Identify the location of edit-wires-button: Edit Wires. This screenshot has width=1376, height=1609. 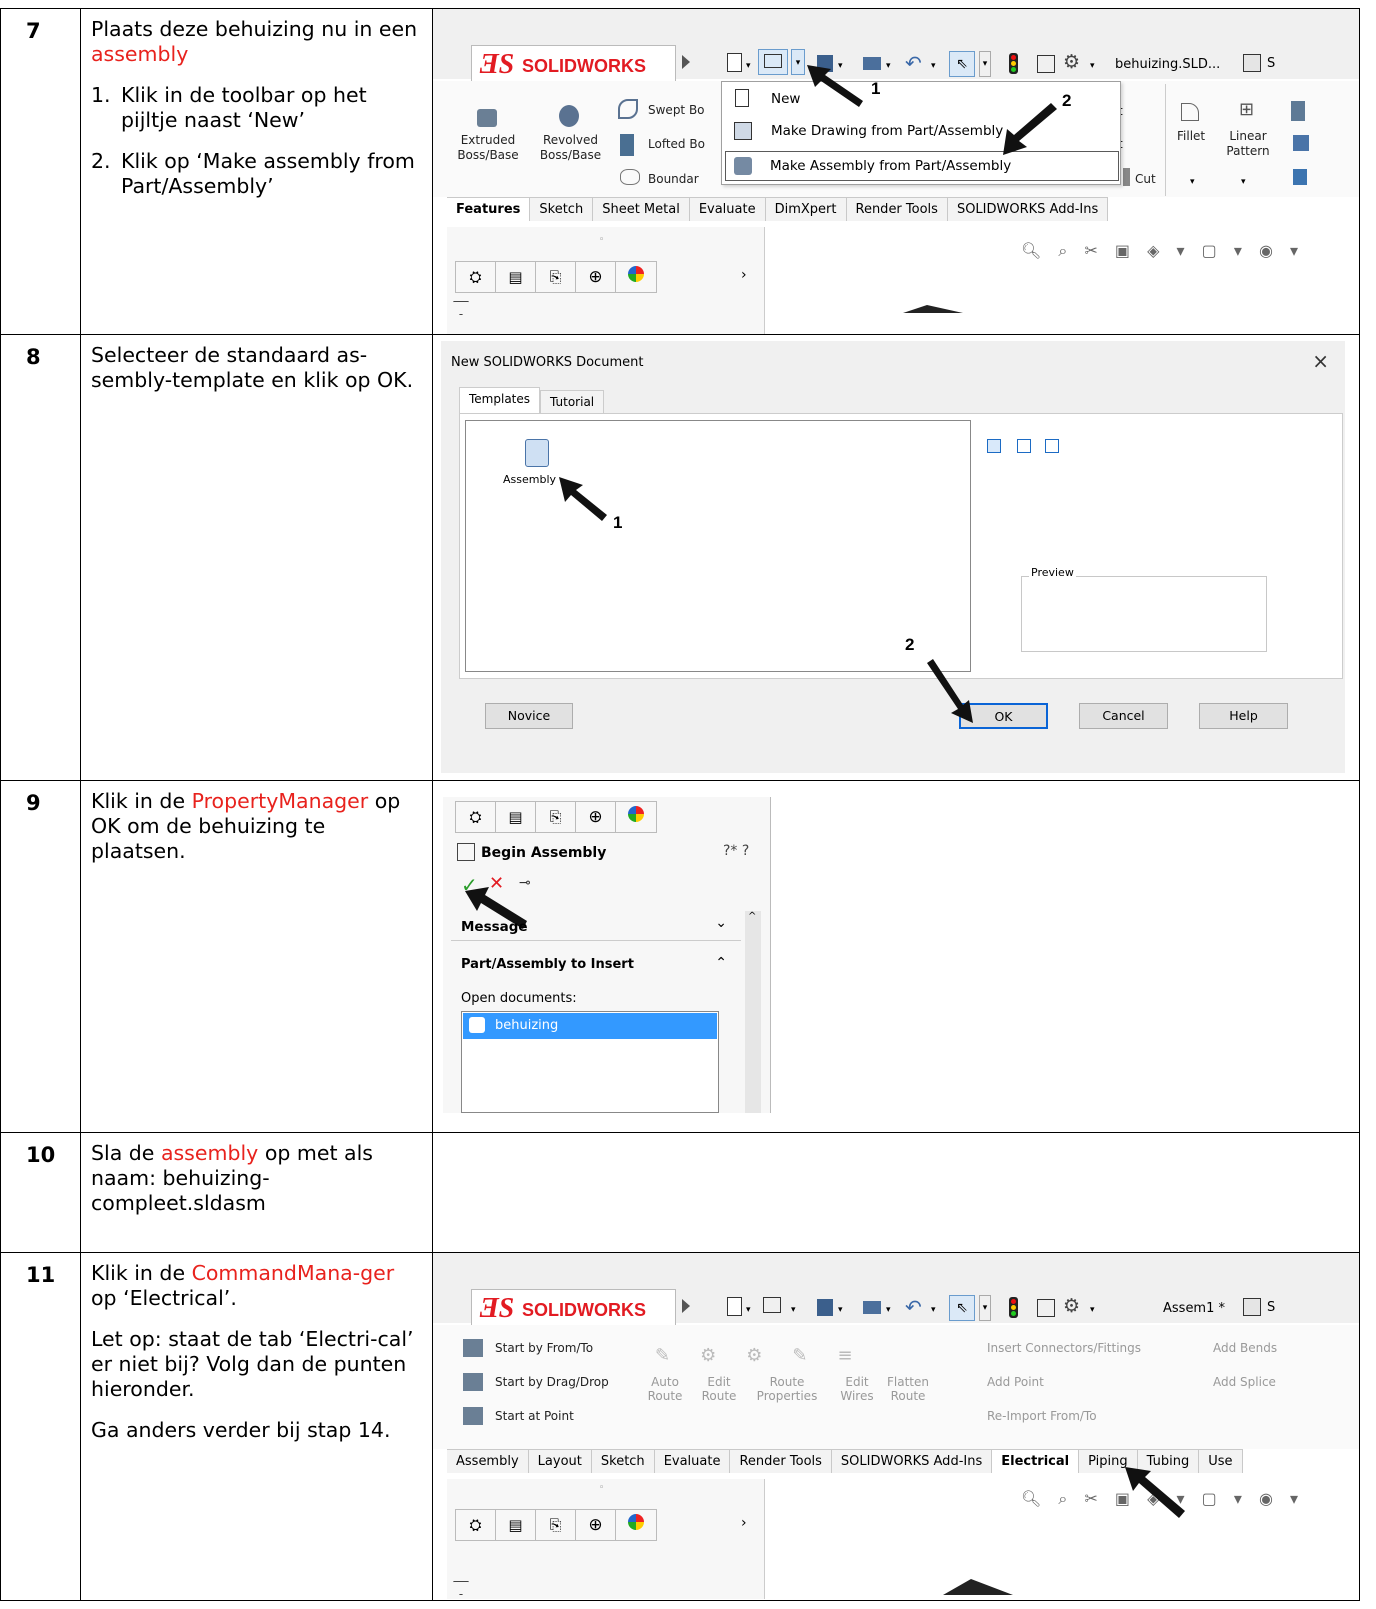
(857, 1389).